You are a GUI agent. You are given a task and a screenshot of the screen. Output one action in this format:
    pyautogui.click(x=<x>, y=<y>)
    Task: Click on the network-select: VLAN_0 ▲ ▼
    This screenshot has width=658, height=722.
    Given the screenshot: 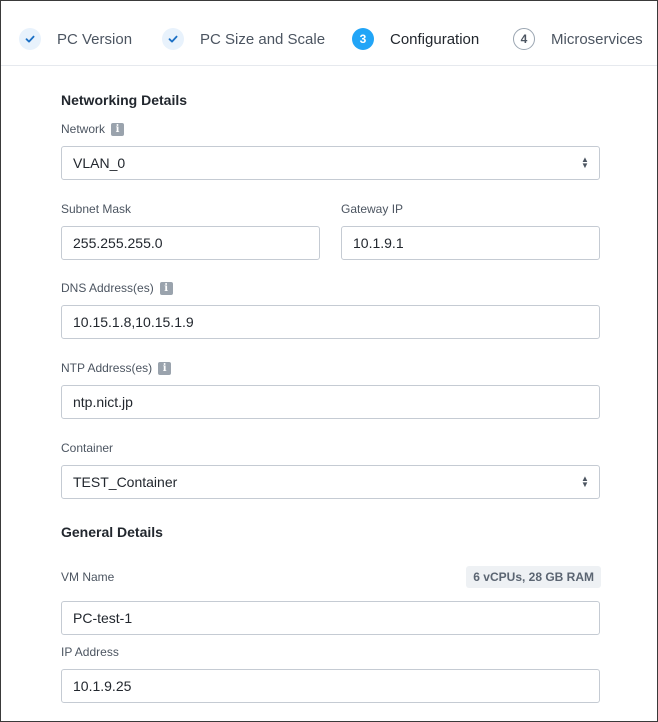 What is the action you would take?
    pyautogui.click(x=330, y=163)
    